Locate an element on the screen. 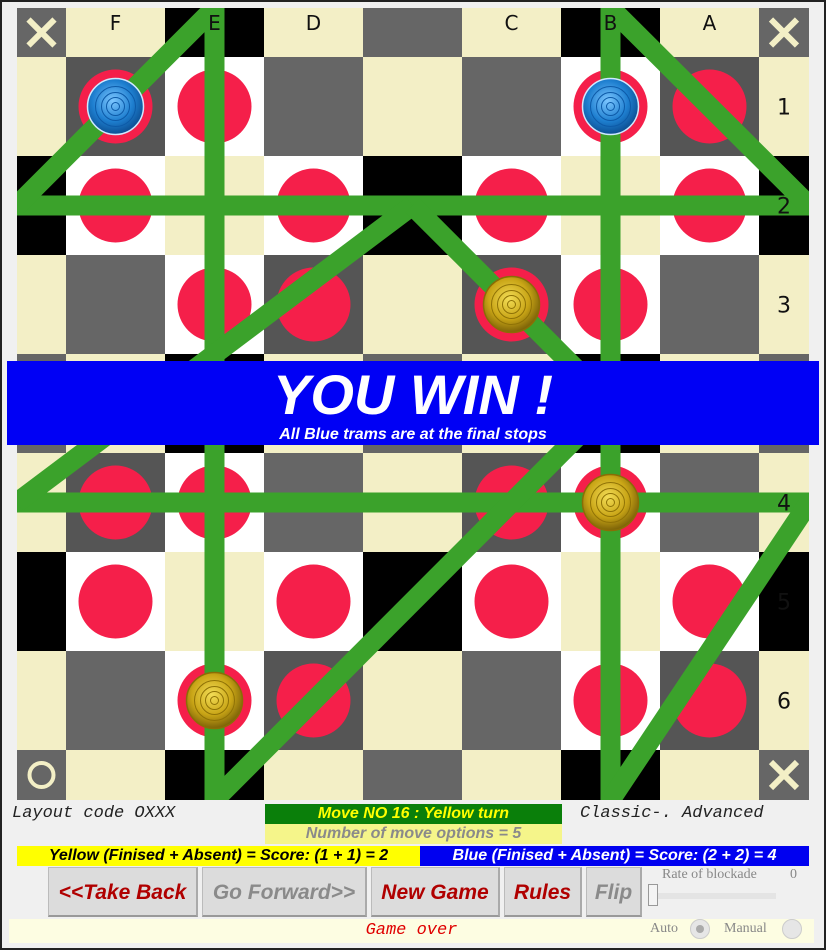 The image size is (826, 950). manual-radio is located at coordinates (792, 929).